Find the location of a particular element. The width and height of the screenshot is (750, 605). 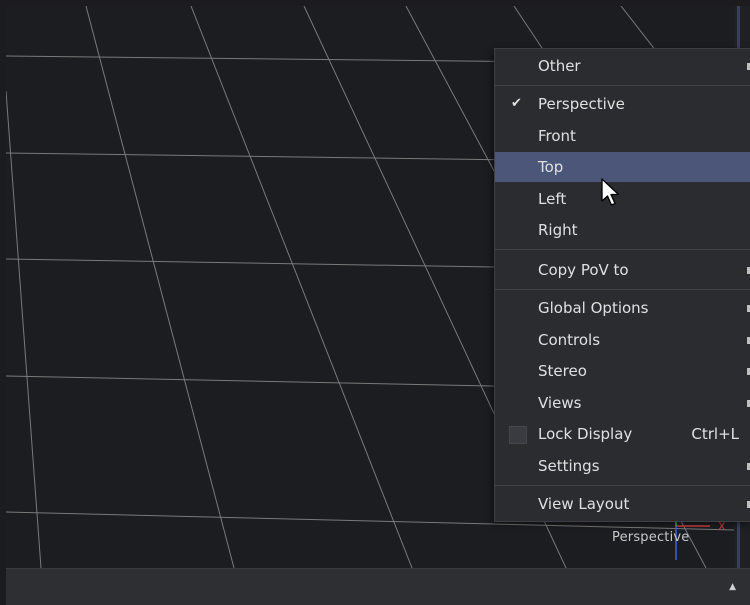

menu-item-stereo: Stereo is located at coordinates (622, 371).